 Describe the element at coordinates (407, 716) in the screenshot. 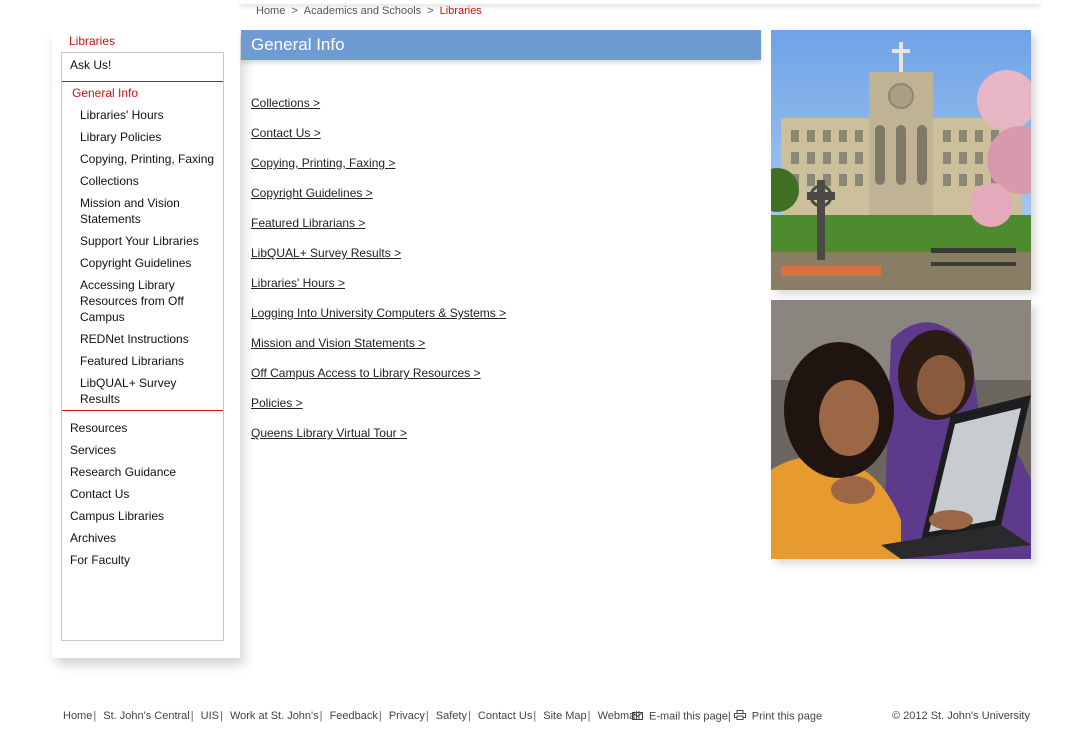

I see `footer-link-privacy: Privacy` at that location.